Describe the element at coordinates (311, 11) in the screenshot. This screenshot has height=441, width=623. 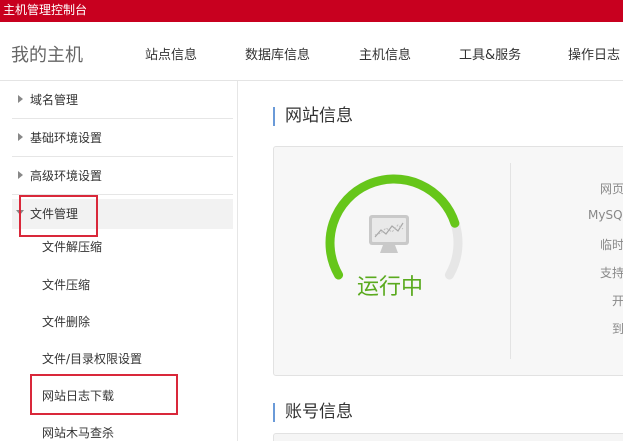
I see `console-title-bar: 主机管理控制台` at that location.